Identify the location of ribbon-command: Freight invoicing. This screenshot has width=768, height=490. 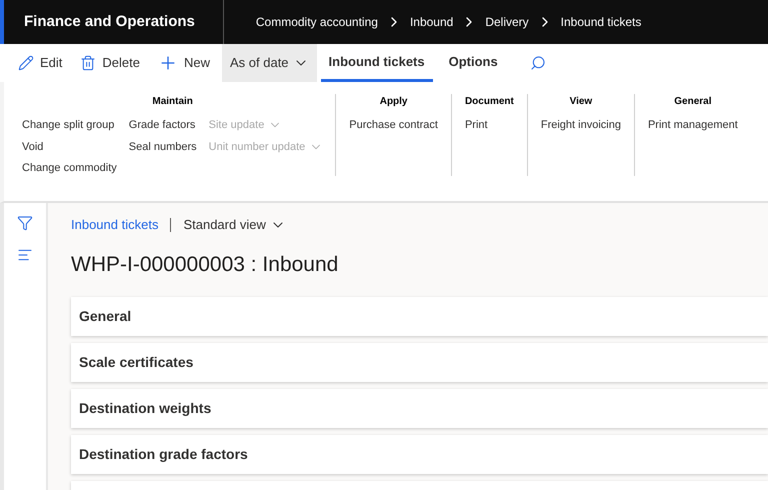
(580, 125).